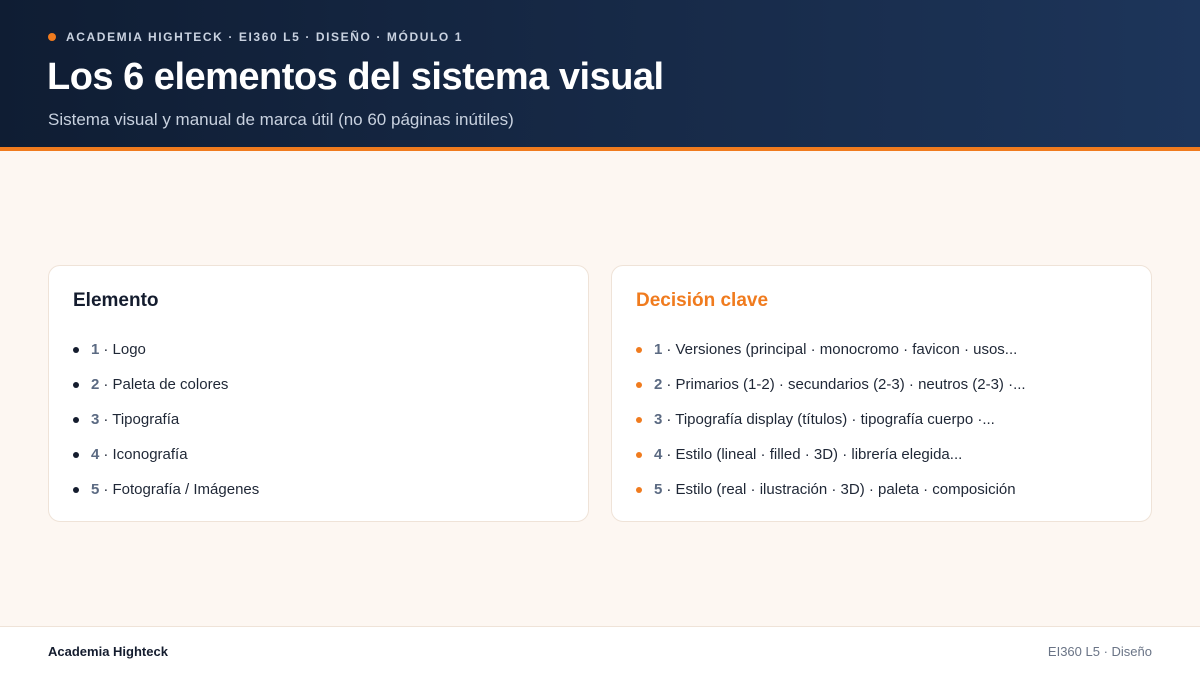 The image size is (1200, 675). Describe the element at coordinates (181, 489) in the screenshot. I see `item-text: · Fotografía / Imágenes` at that location.